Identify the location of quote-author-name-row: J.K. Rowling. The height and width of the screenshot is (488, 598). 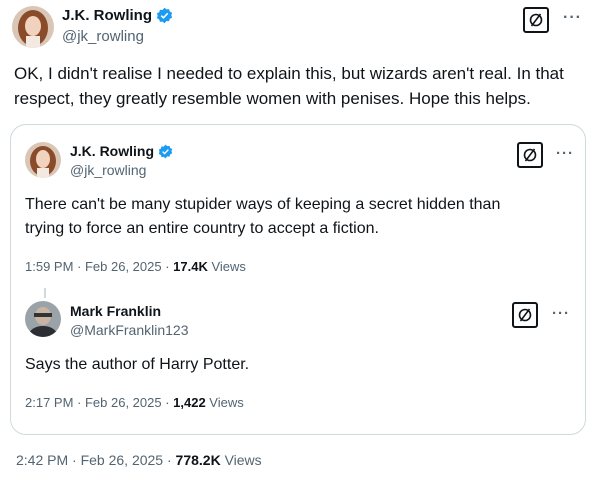
(121, 151).